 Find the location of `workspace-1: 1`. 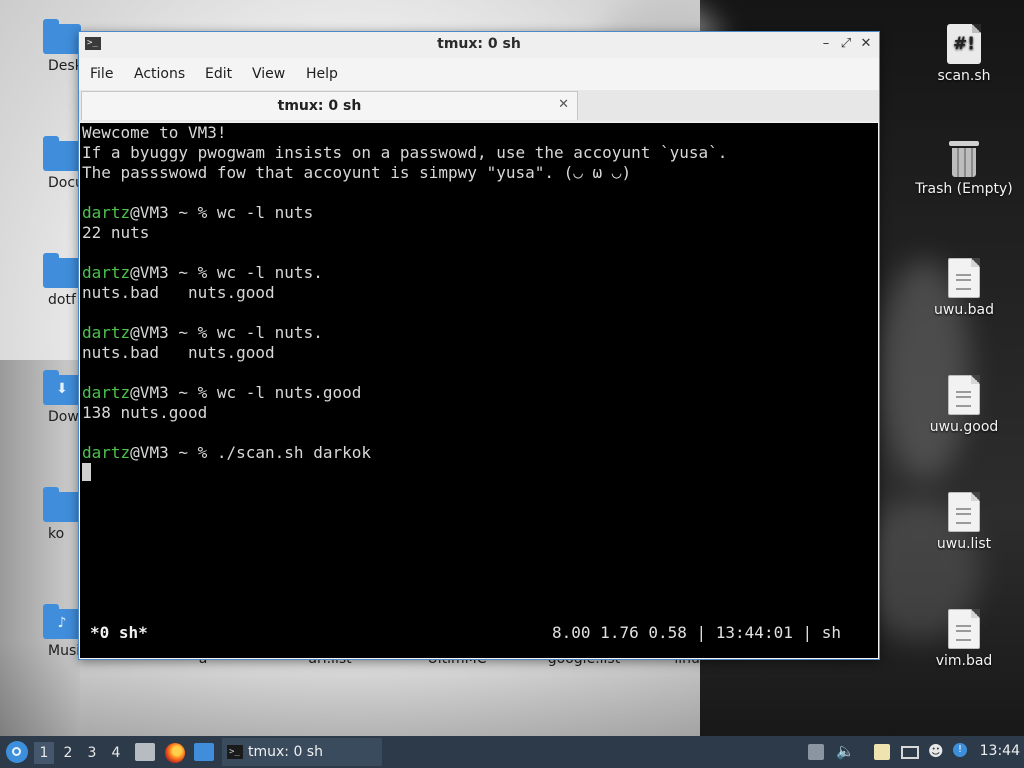

workspace-1: 1 is located at coordinates (44, 753).